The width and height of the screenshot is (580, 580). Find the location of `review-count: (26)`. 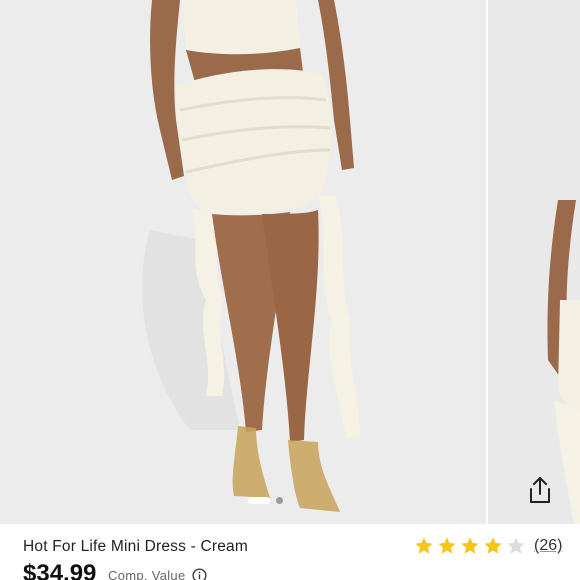

review-count: (26) is located at coordinates (548, 546).